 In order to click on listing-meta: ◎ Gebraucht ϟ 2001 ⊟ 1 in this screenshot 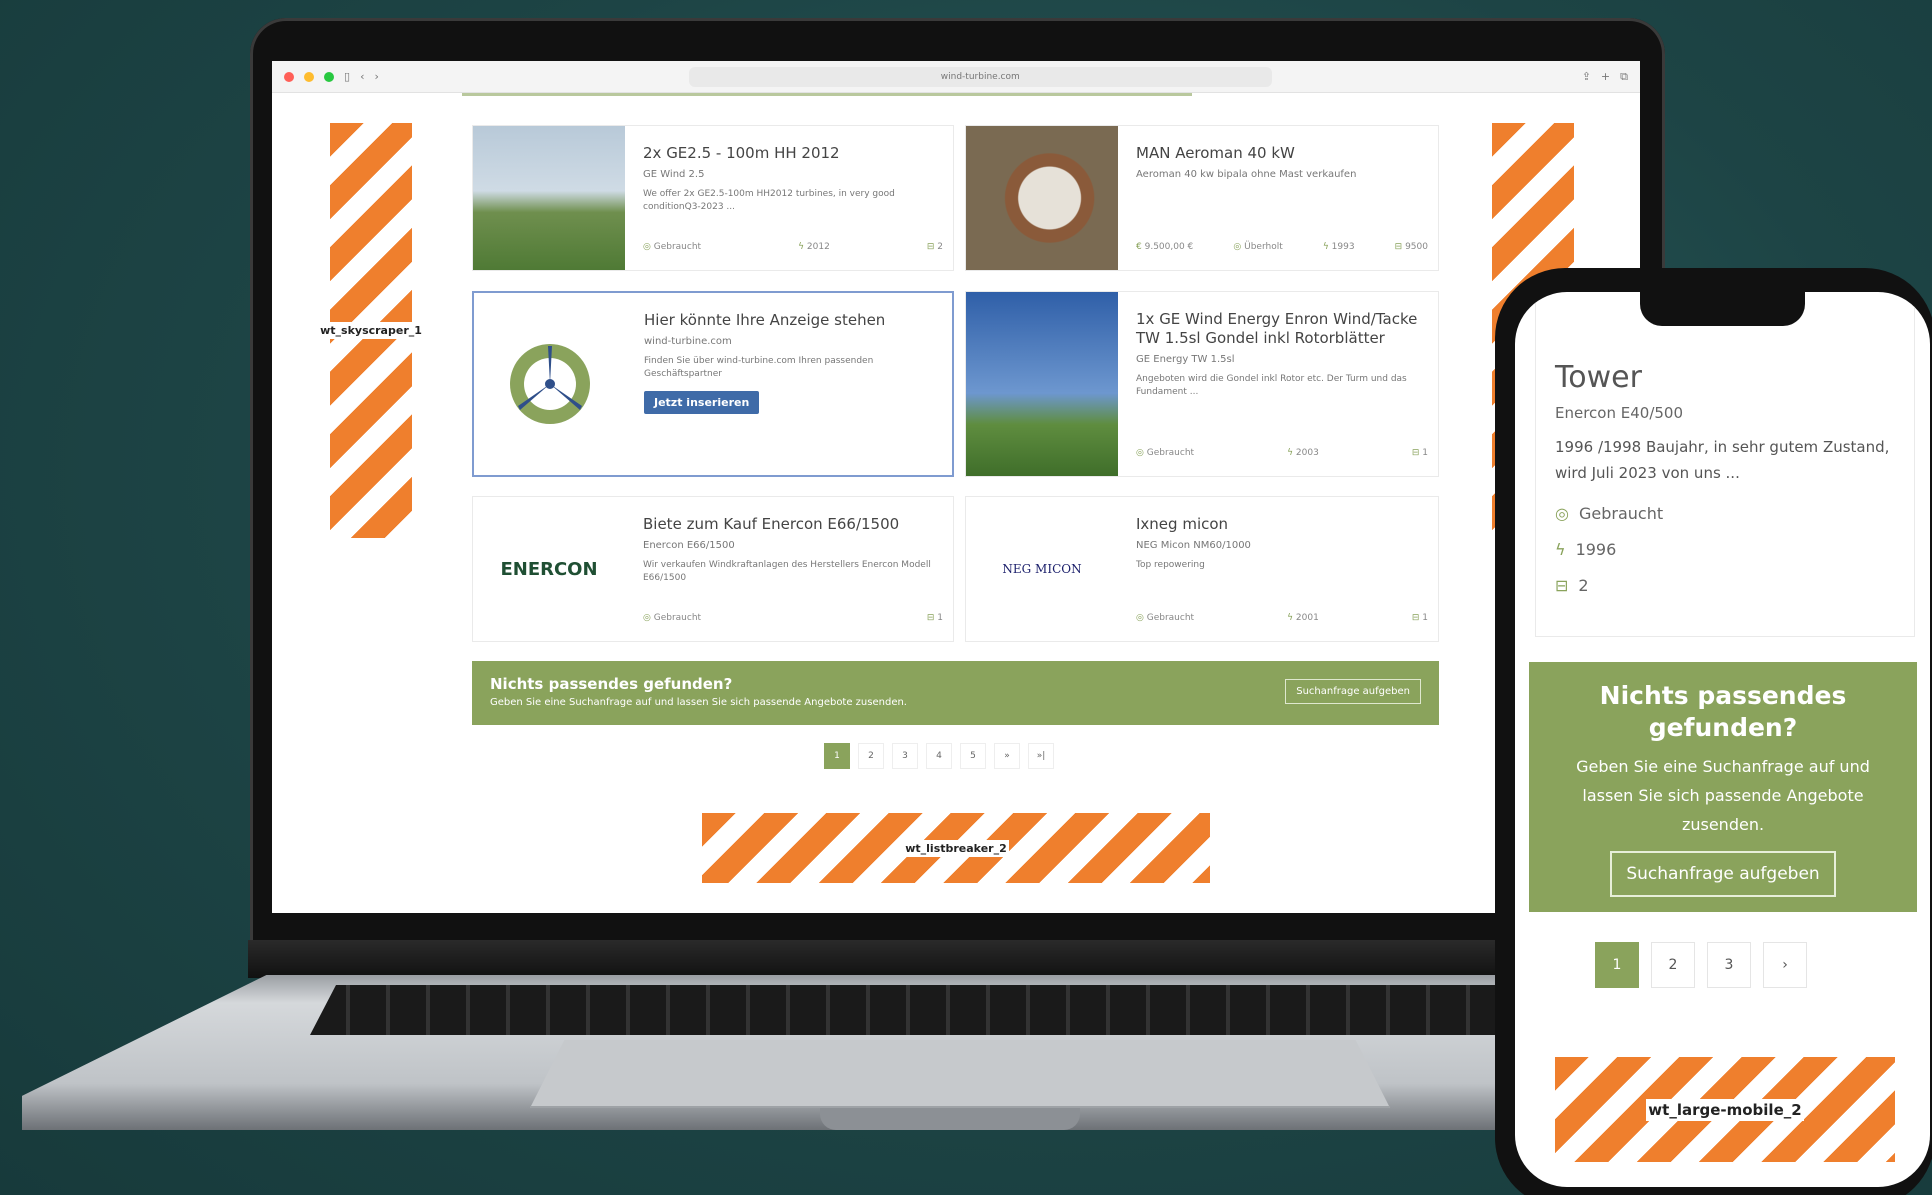, I will do `click(1282, 618)`.